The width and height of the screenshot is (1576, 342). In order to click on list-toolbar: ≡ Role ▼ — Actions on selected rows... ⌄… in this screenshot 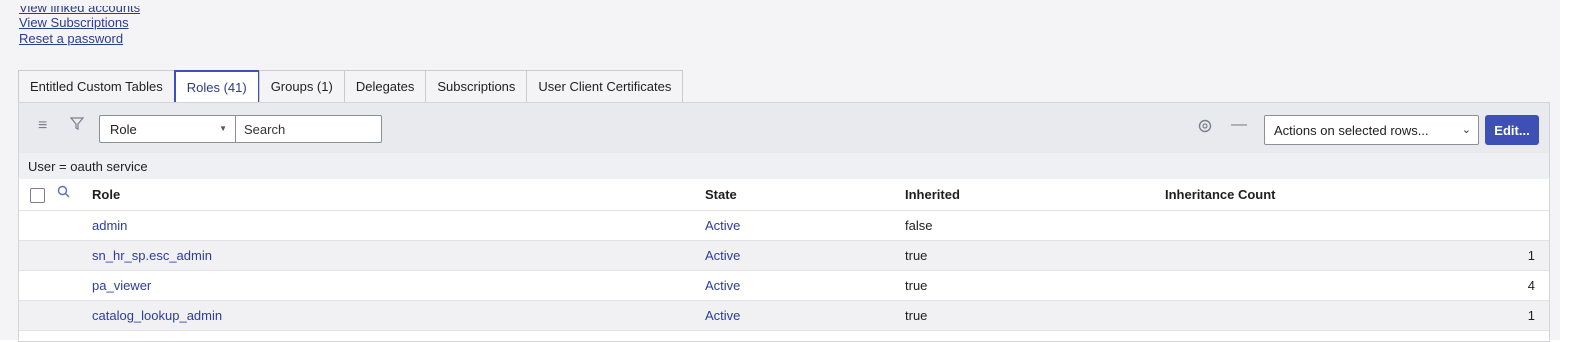, I will do `click(784, 128)`.